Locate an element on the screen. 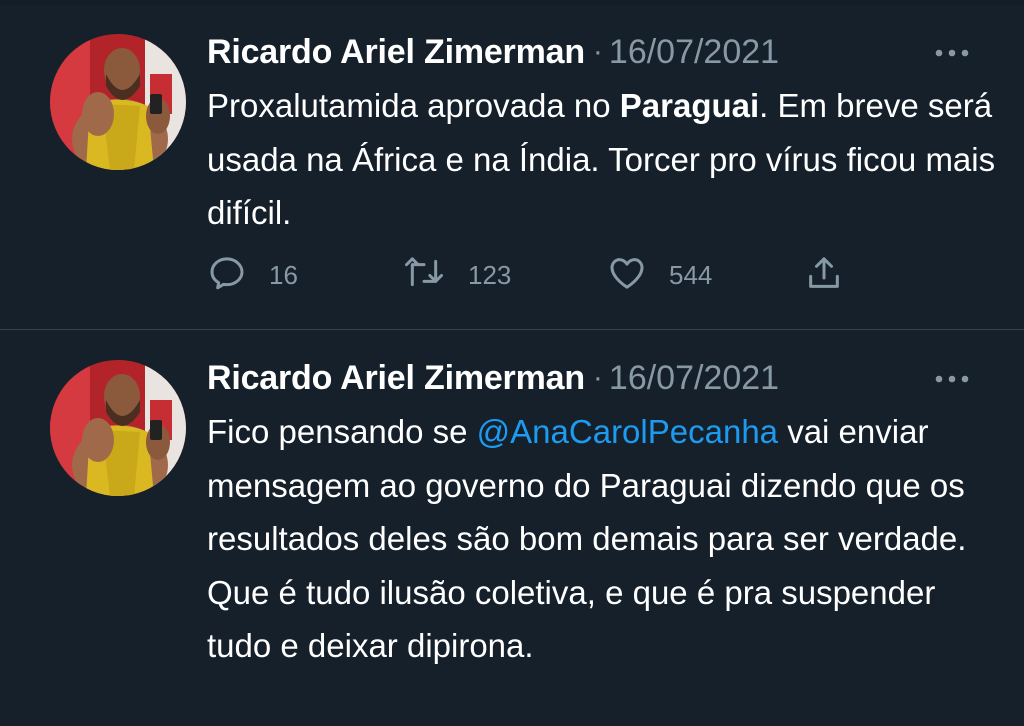 This screenshot has width=1024, height=726. like-count: 544 is located at coordinates (691, 274).